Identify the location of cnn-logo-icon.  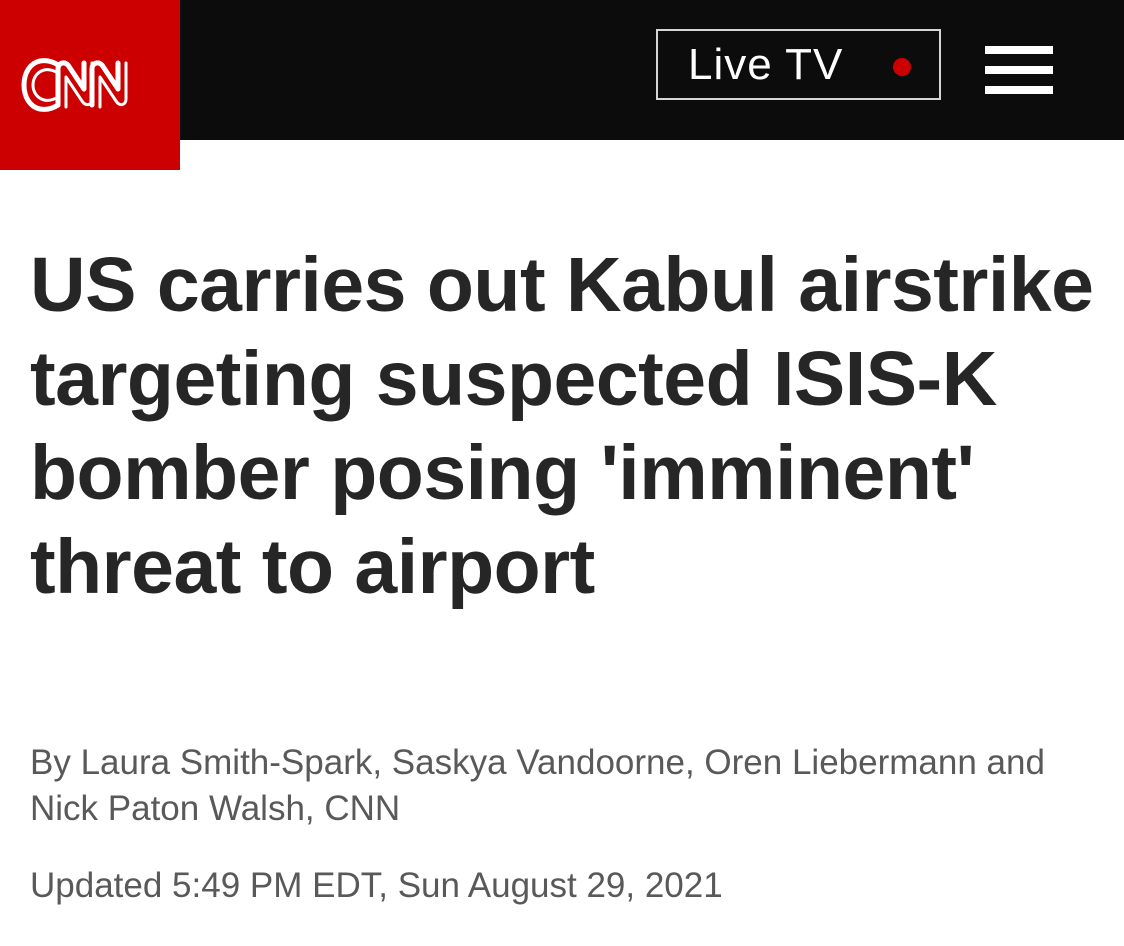
(74, 85).